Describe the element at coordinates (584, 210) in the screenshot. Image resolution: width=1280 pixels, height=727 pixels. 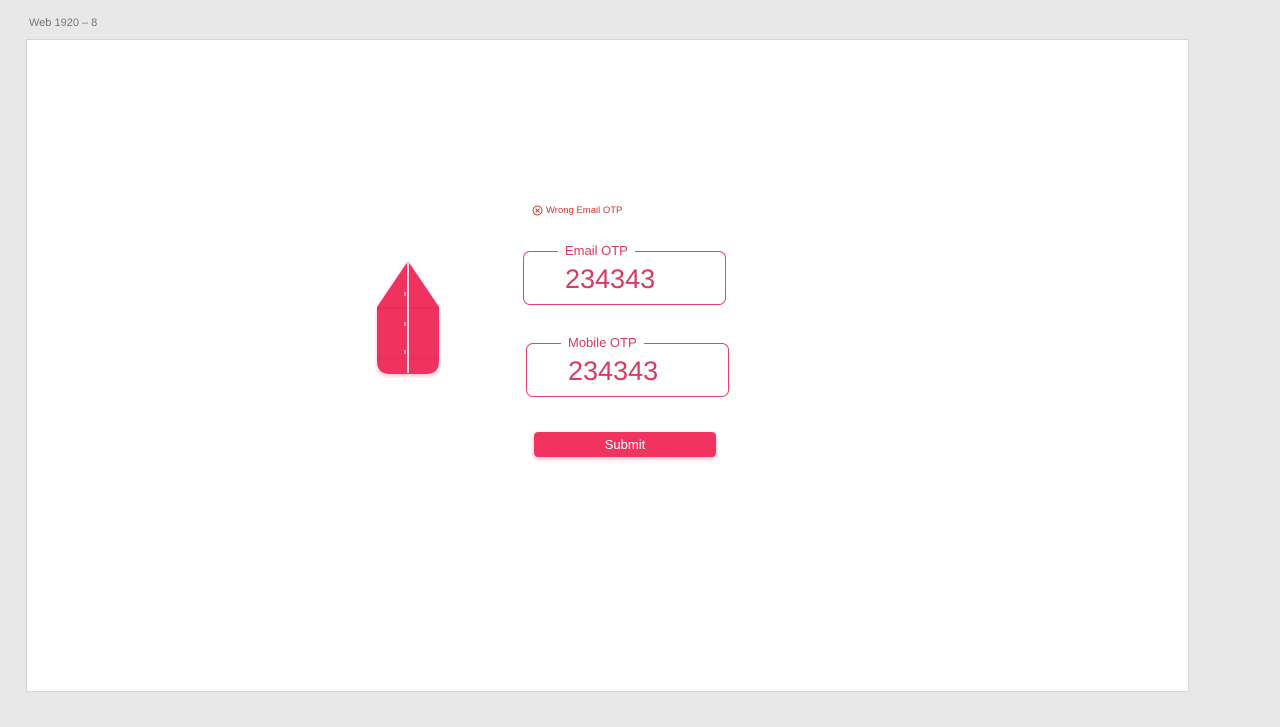
I see `error-message-text: Wrong Email OTP` at that location.